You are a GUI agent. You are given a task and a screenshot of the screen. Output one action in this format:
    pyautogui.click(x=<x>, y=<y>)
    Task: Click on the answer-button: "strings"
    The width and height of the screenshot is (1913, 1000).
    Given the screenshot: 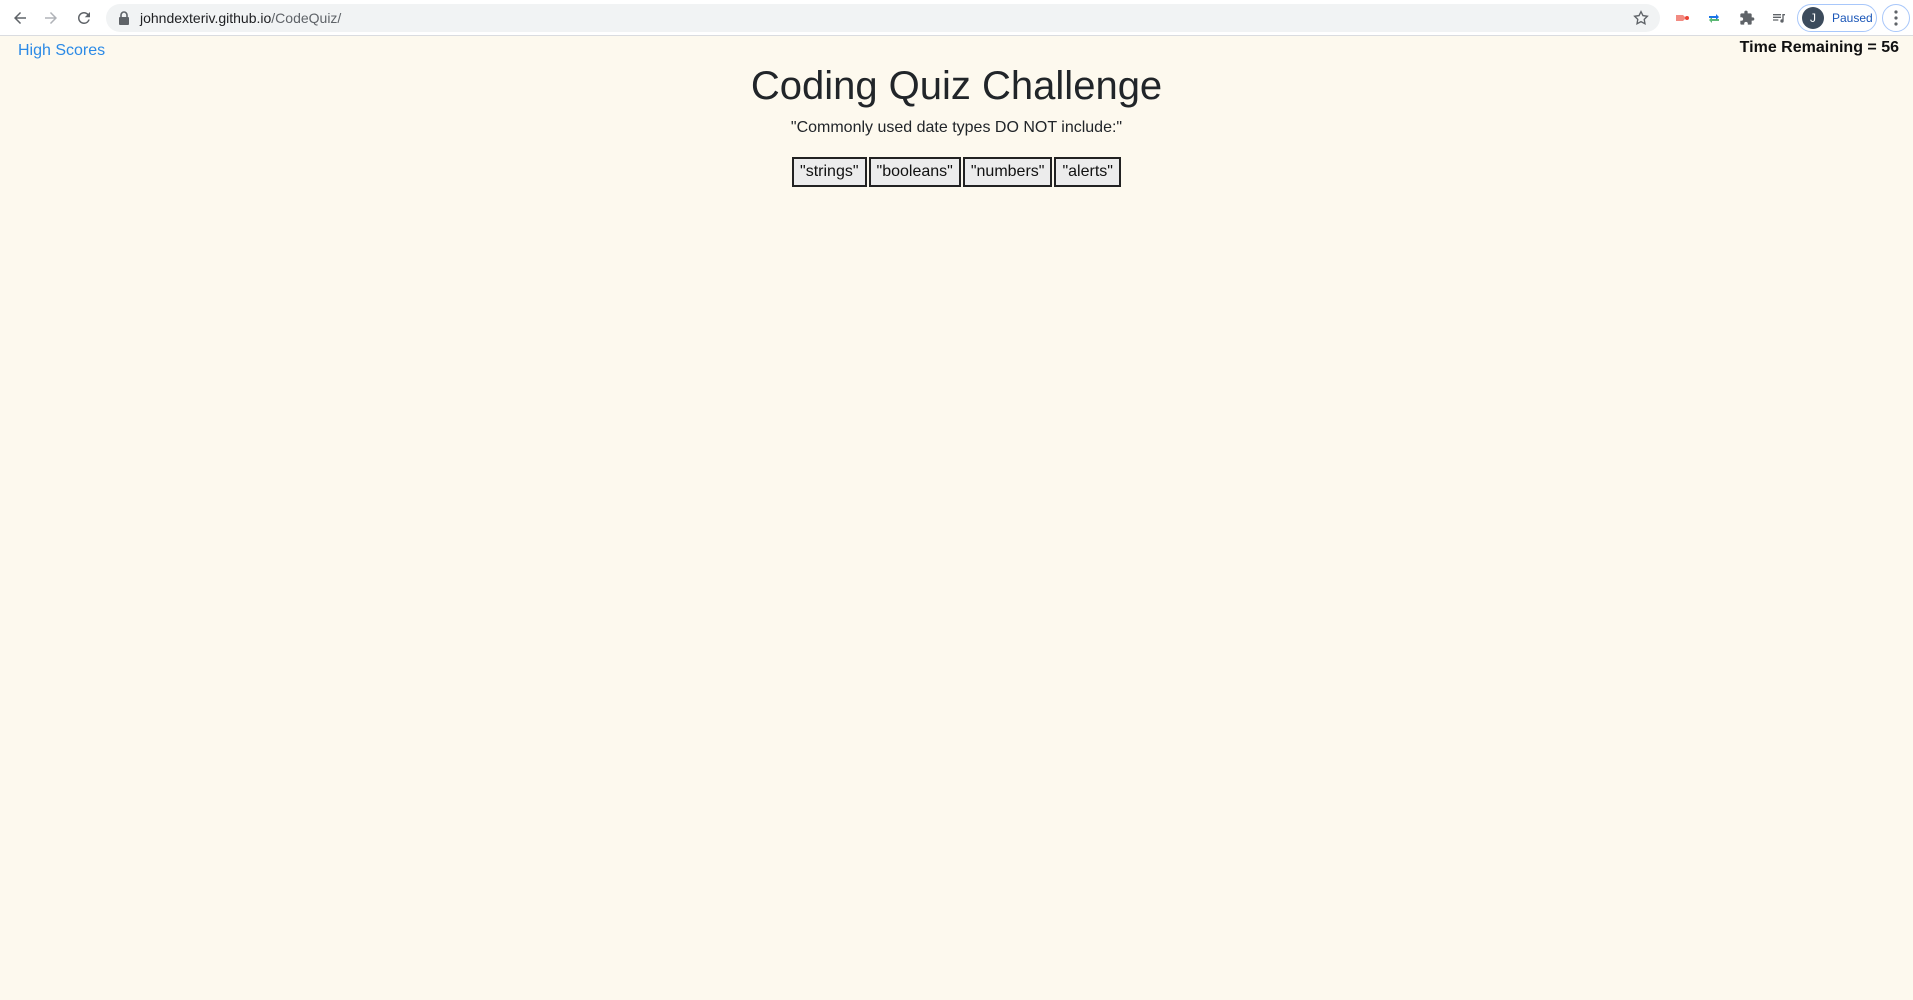 What is the action you would take?
    pyautogui.click(x=829, y=172)
    